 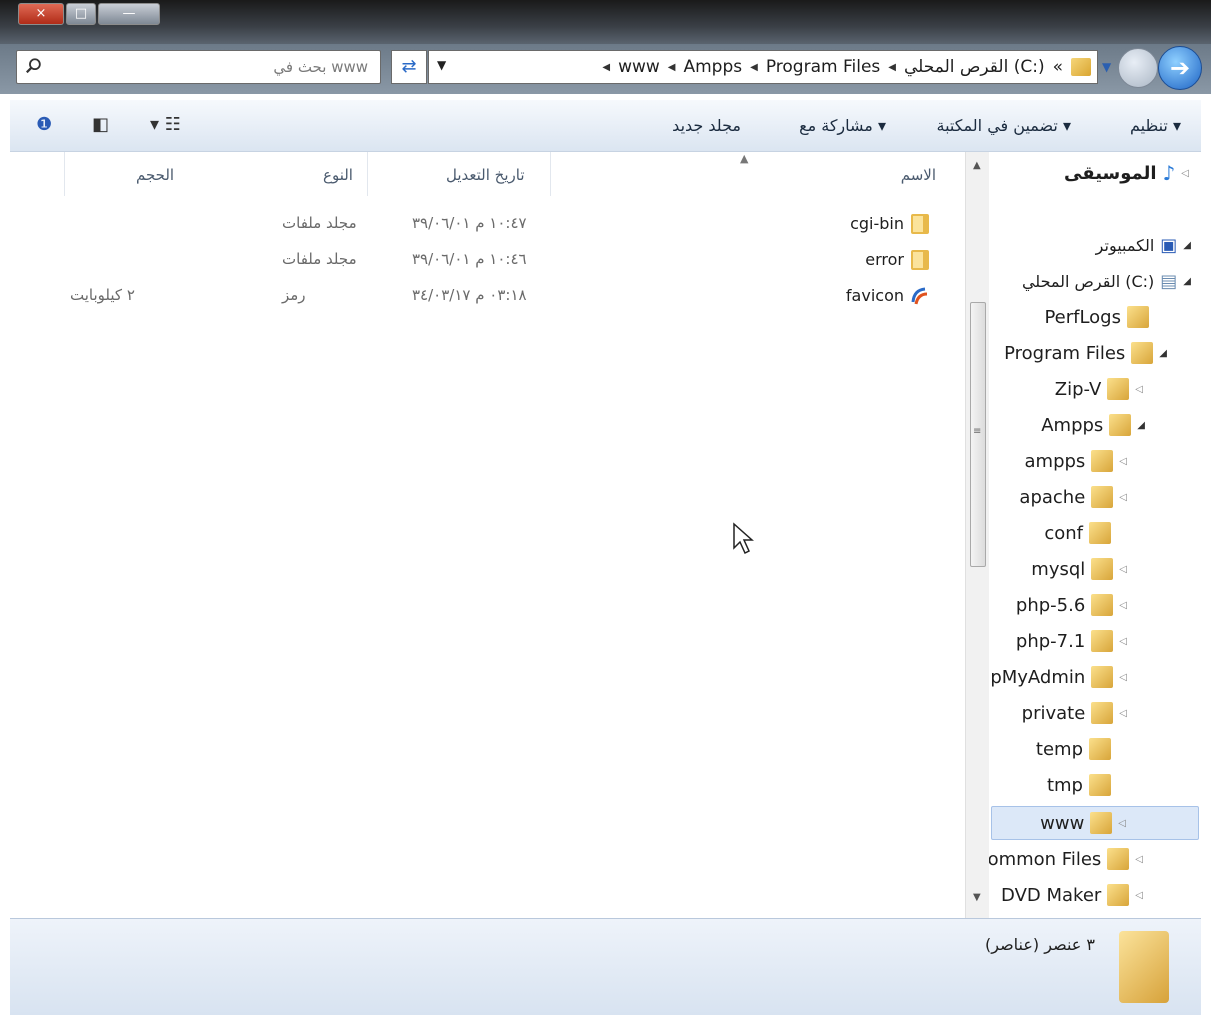 What do you see at coordinates (1138, 68) in the screenshot?
I see `forward-button` at bounding box center [1138, 68].